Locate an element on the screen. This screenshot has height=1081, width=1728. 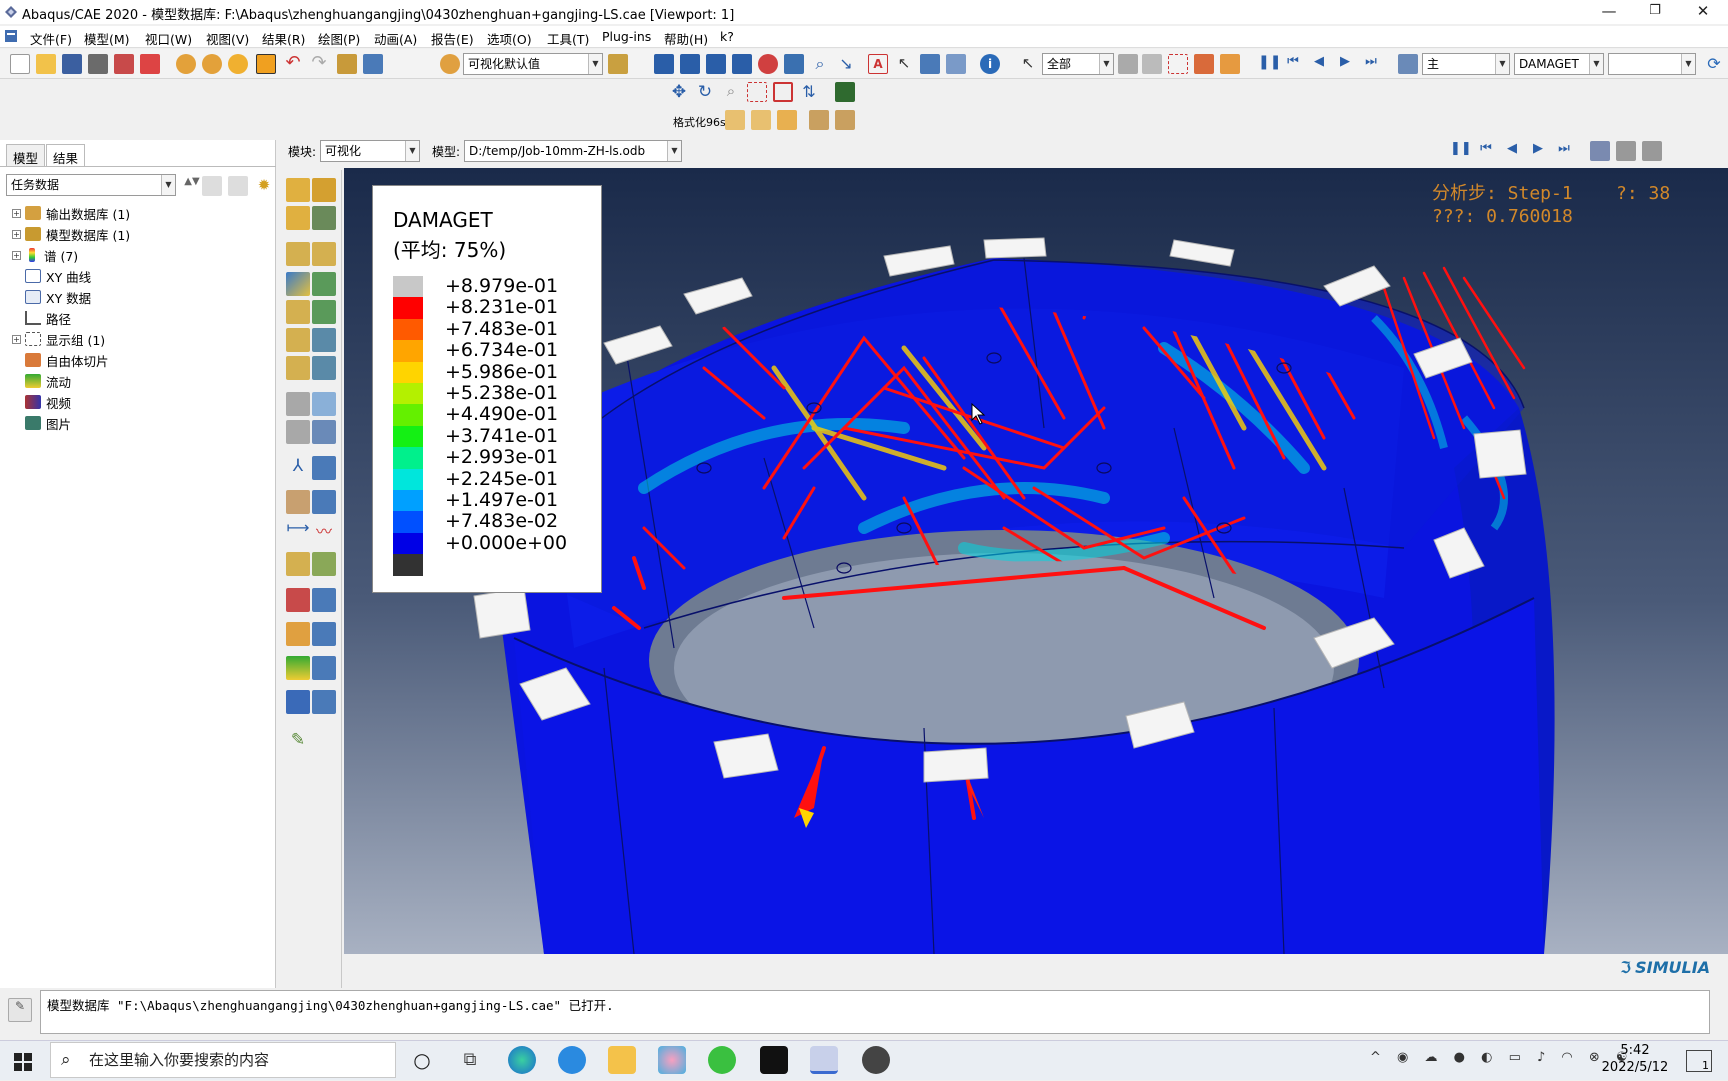
box-select-icon is located at coordinates (1178, 64).